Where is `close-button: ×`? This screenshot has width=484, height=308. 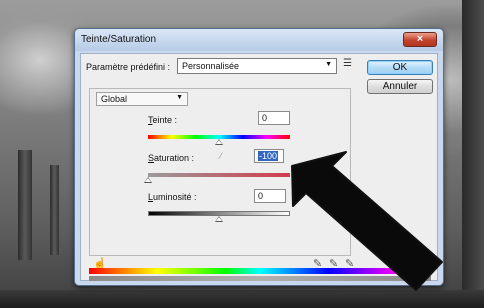 close-button: × is located at coordinates (420, 39).